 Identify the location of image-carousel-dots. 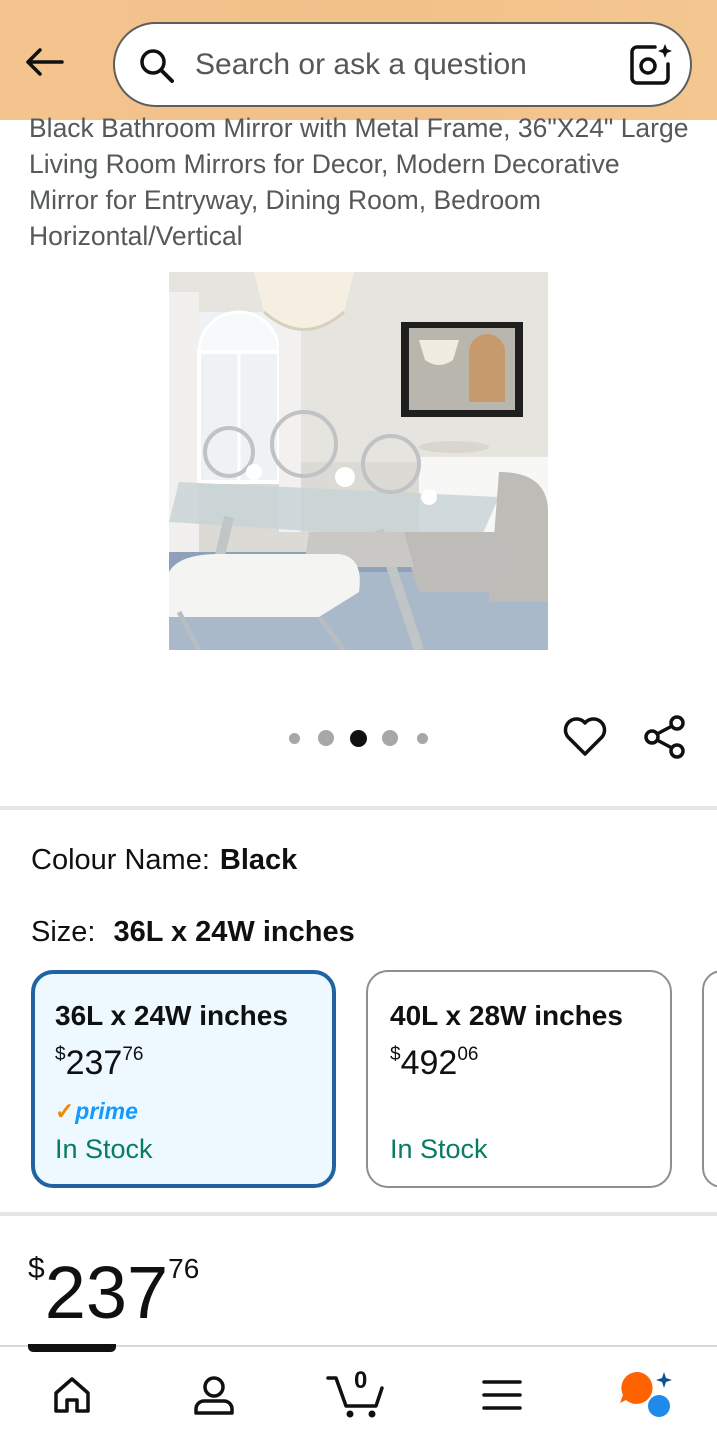
(361, 738).